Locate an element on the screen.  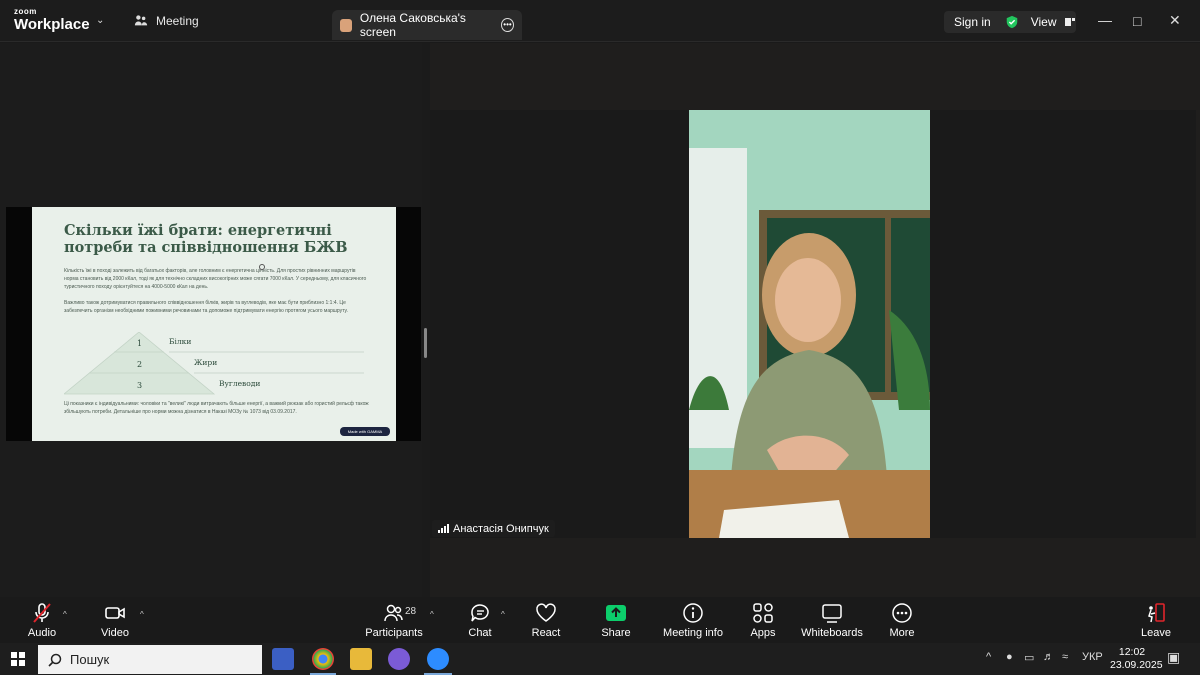
language-indicator: УКР is located at coordinates (1092, 657).